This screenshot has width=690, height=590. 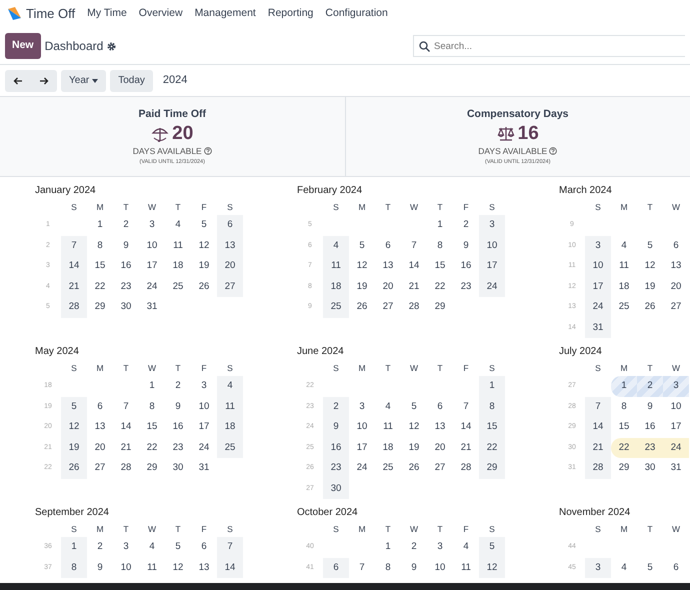 I want to click on menu-item: My Time, so click(x=107, y=14).